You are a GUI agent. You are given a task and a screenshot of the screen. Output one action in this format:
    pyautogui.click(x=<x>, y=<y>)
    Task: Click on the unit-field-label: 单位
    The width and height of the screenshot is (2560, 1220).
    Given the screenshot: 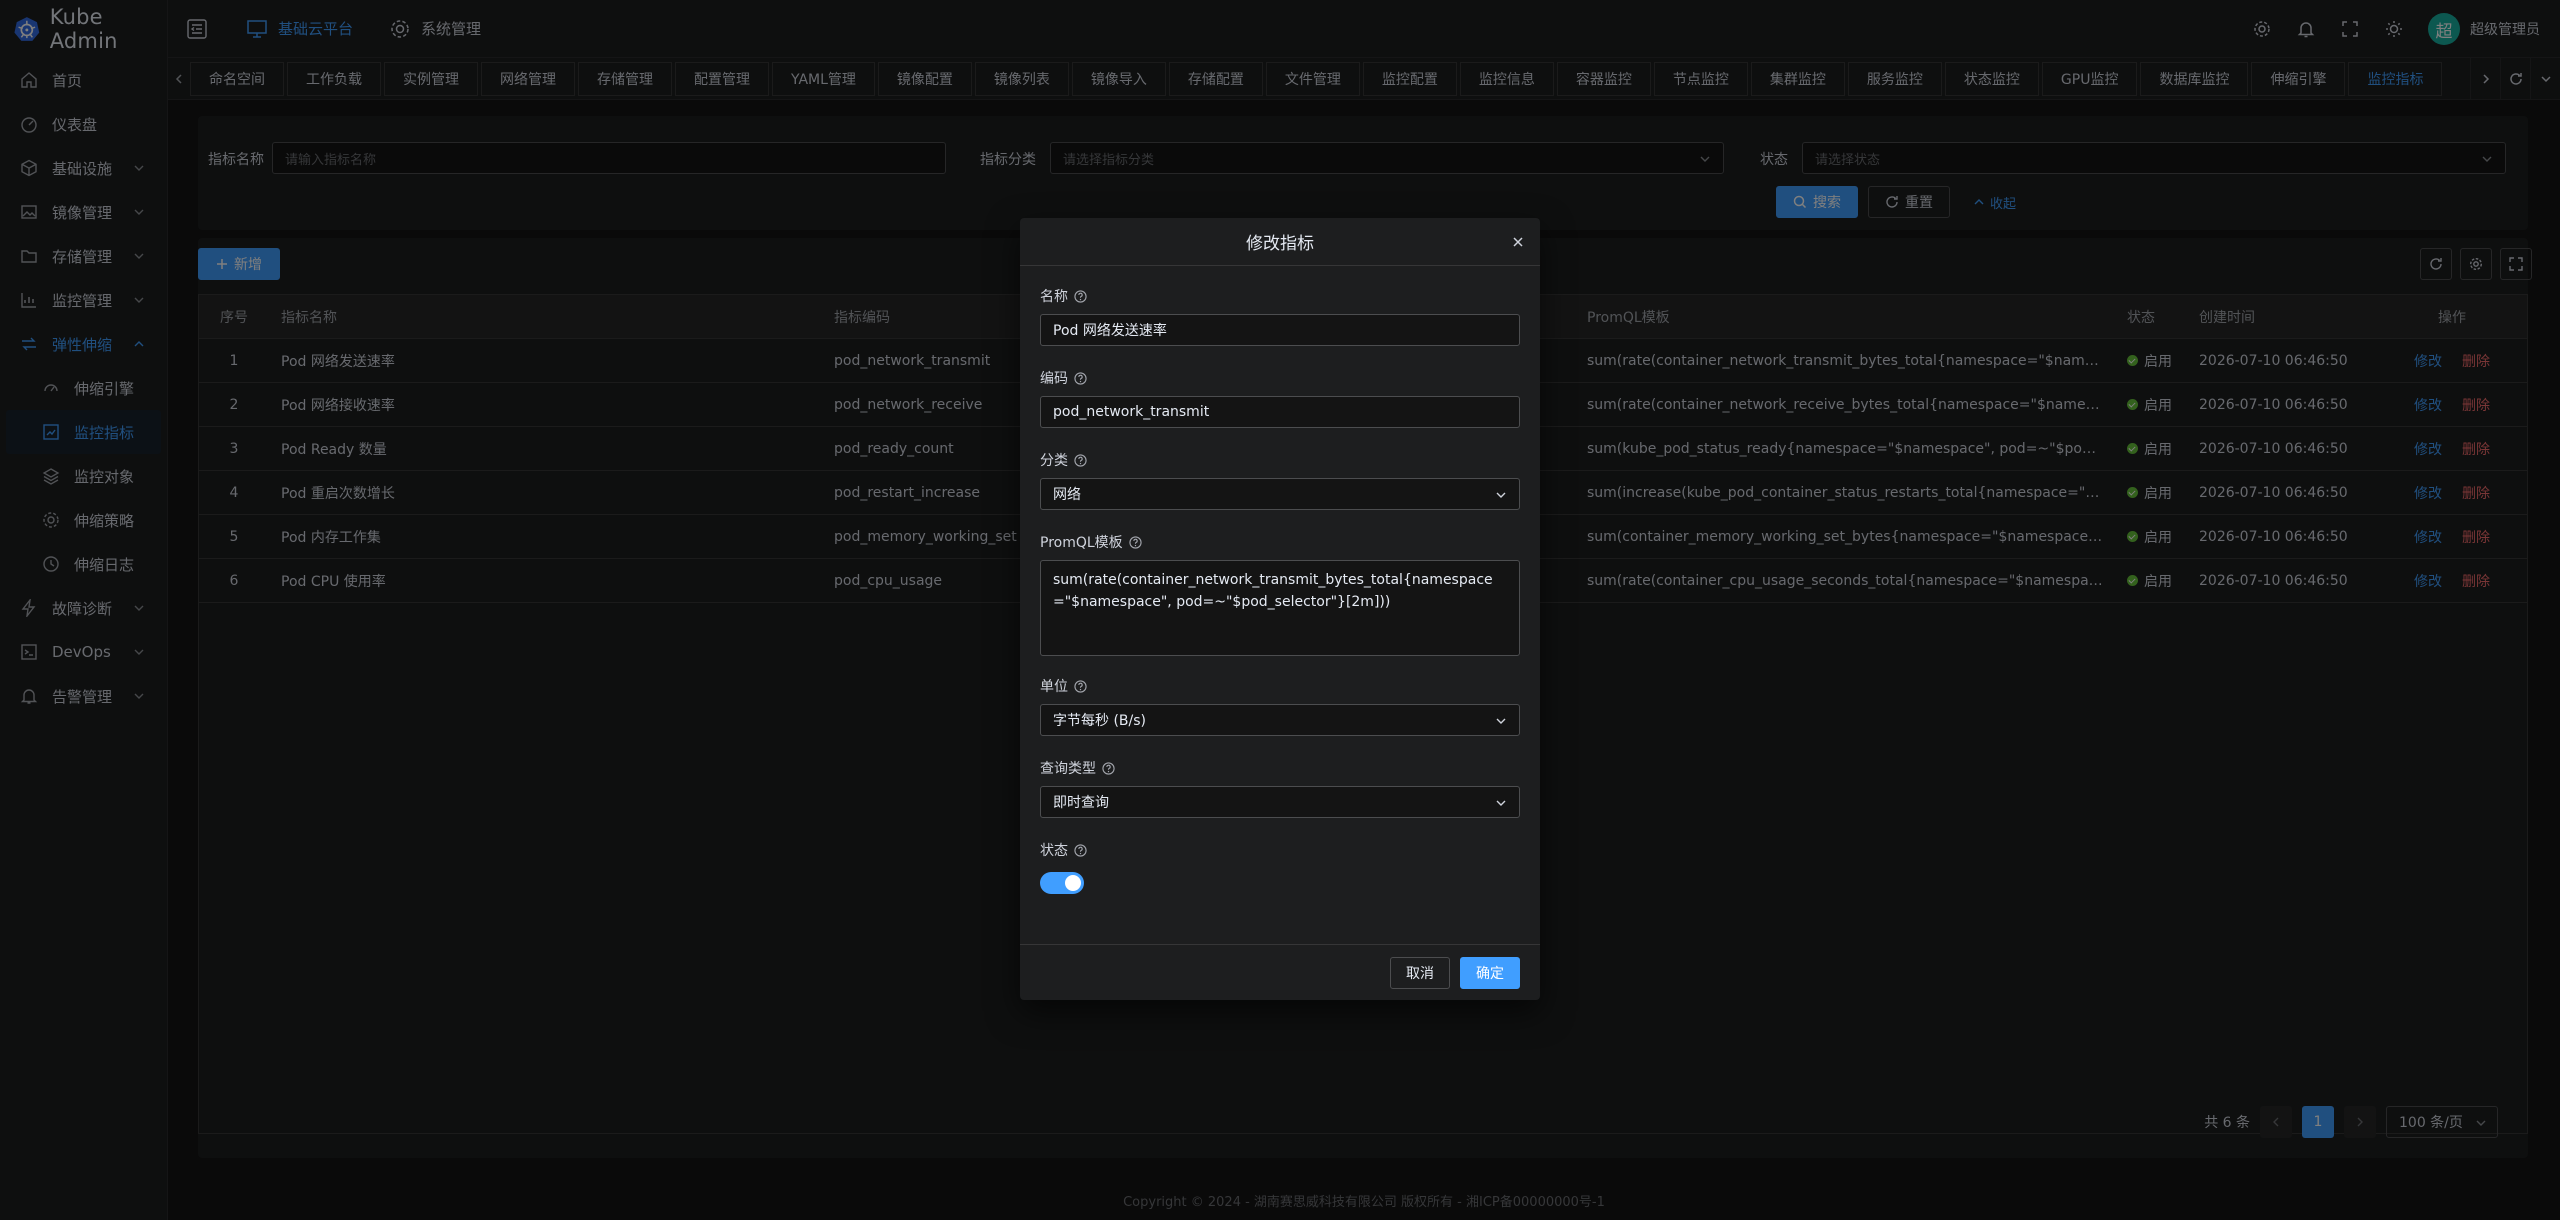 What is the action you would take?
    pyautogui.click(x=1063, y=686)
    